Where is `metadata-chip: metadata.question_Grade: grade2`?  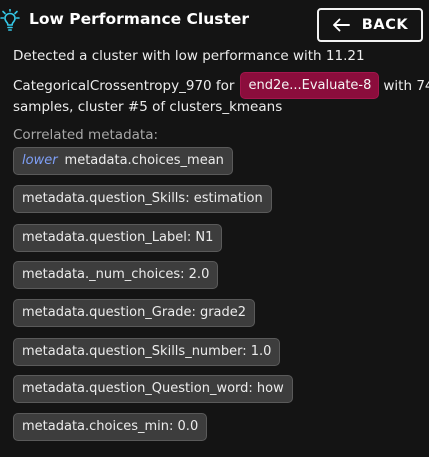 metadata-chip: metadata.question_Grade: grade2 is located at coordinates (134, 313).